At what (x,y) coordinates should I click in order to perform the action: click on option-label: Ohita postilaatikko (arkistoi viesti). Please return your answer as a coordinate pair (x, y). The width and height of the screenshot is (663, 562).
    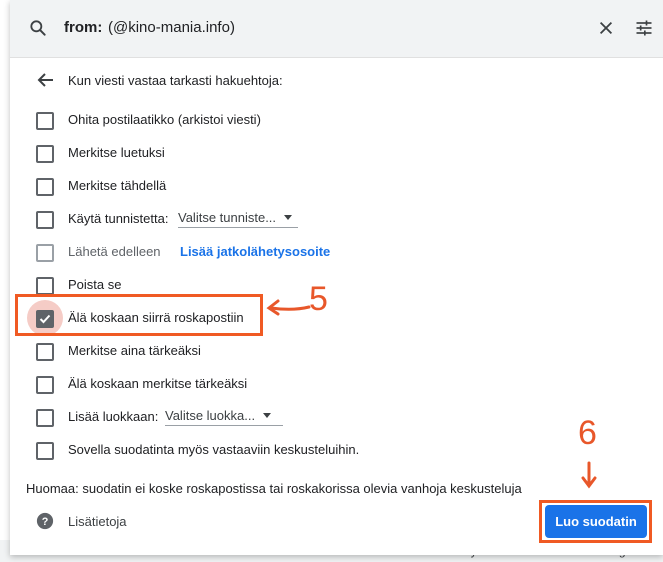
    Looking at the image, I should click on (164, 119).